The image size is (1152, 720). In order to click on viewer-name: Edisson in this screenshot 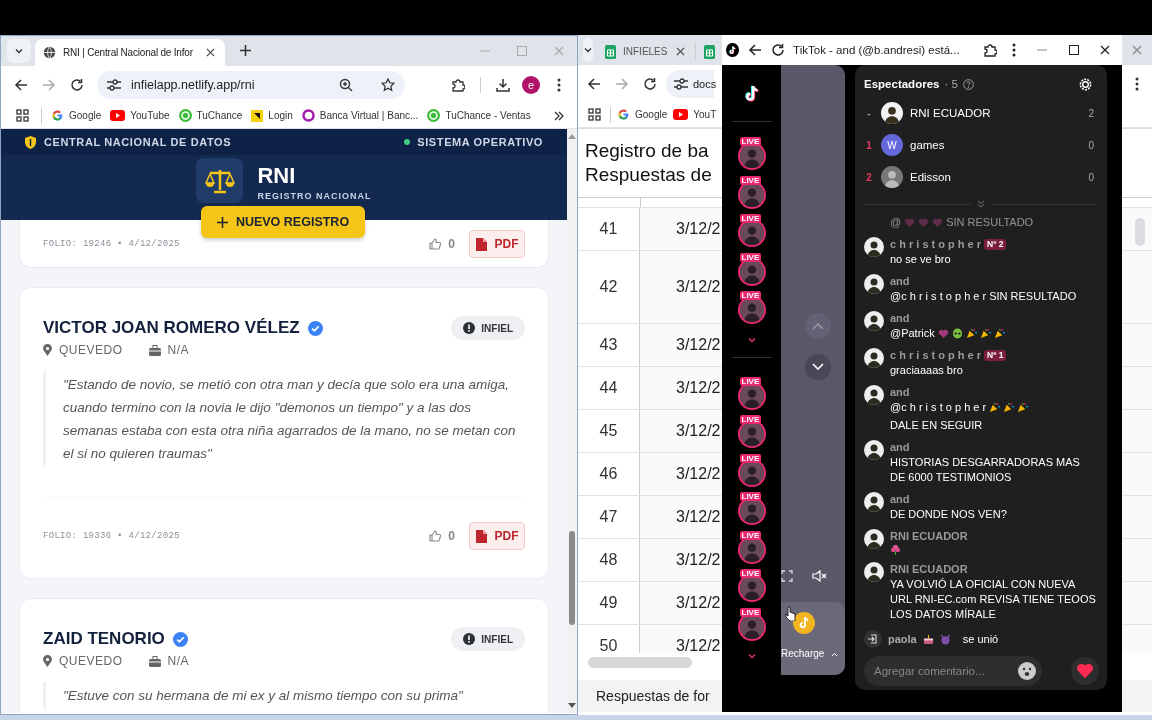, I will do `click(930, 177)`.